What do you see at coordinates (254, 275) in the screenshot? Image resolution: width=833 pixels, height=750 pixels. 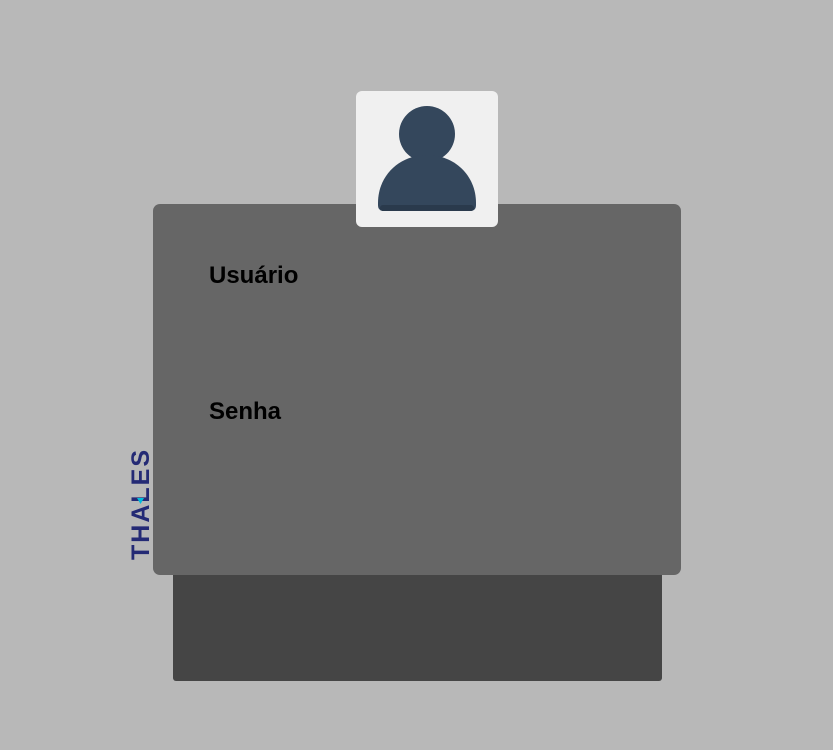 I see `username-label: Usuário` at bounding box center [254, 275].